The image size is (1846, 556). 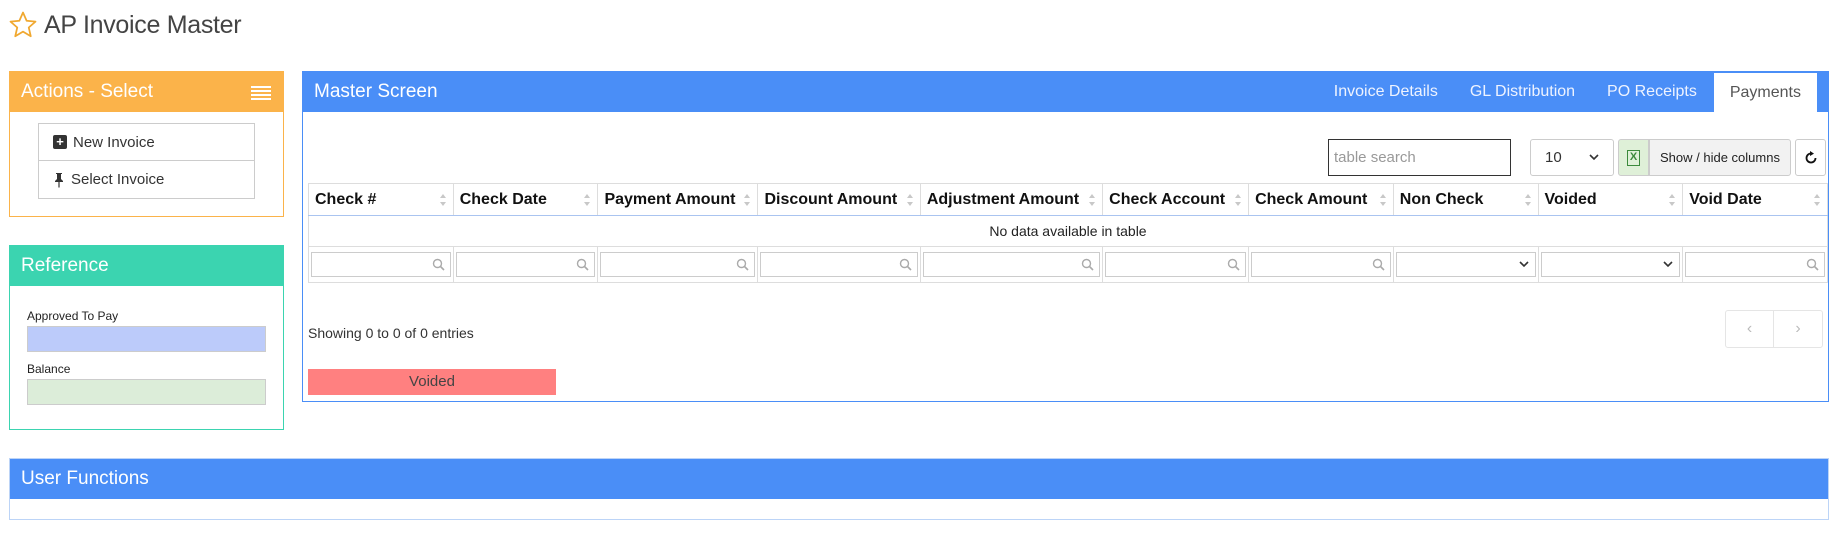 I want to click on empty-row: No data available in table, so click(x=1068, y=231).